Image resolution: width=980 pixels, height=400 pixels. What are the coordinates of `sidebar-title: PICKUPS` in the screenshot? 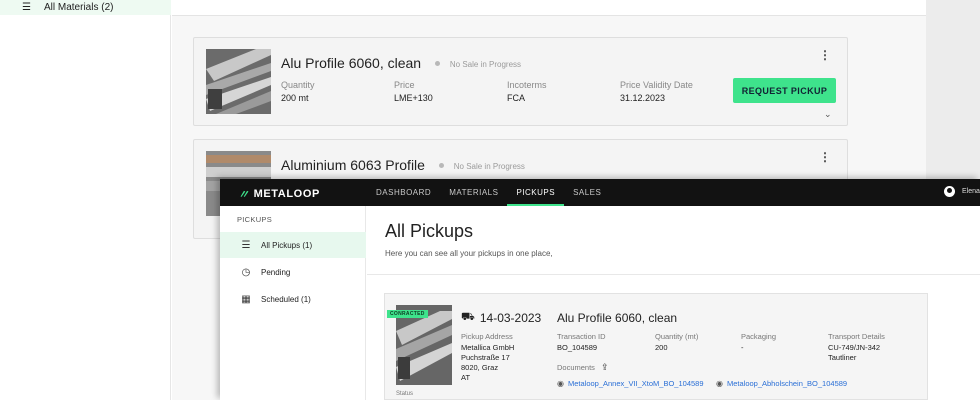 It's located at (255, 219).